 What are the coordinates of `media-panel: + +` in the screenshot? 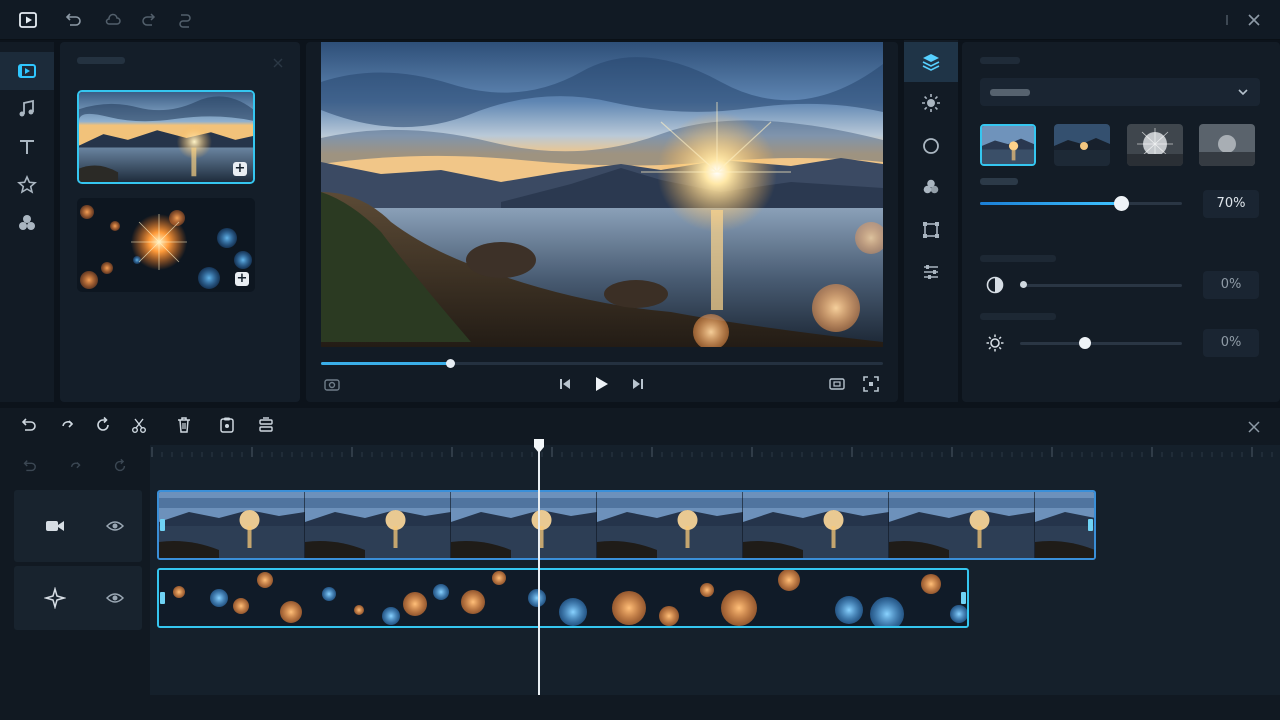 It's located at (180, 222).